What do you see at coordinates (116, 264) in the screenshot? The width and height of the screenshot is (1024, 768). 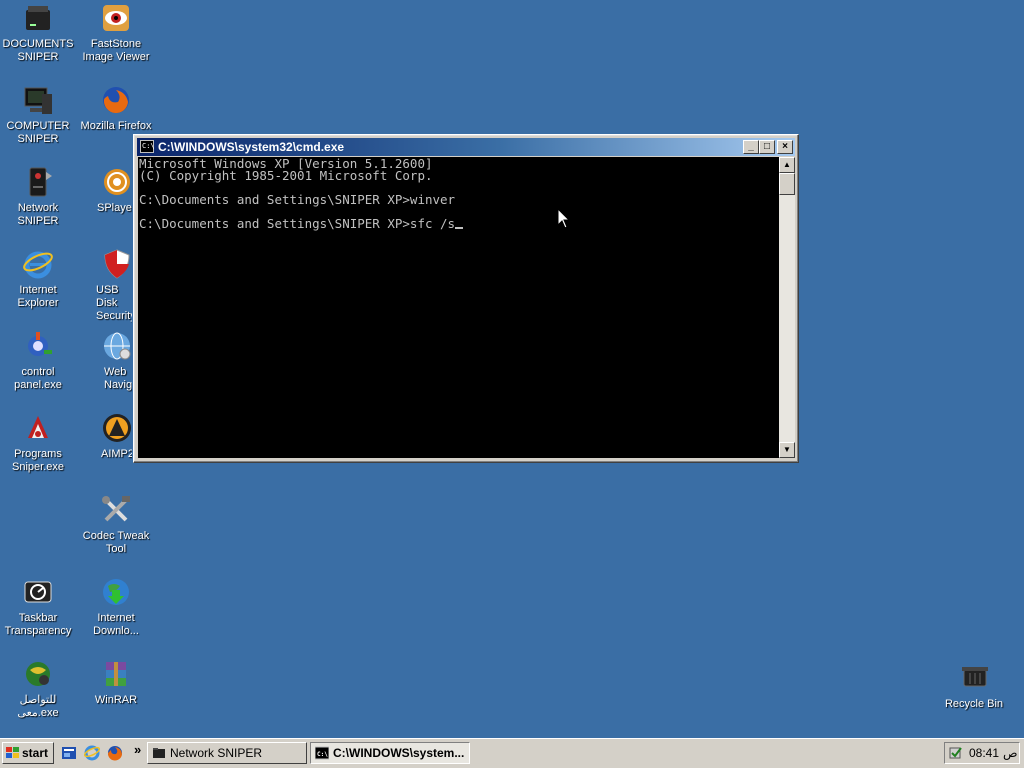 I see `shield-icon` at bounding box center [116, 264].